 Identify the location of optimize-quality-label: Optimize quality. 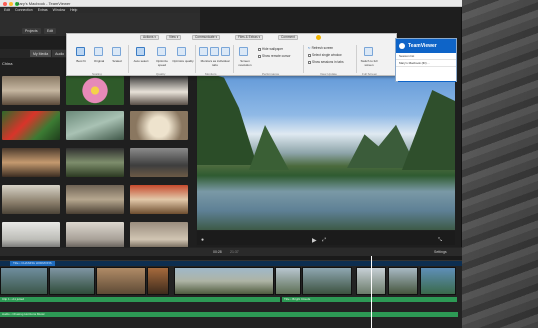
(183, 61).